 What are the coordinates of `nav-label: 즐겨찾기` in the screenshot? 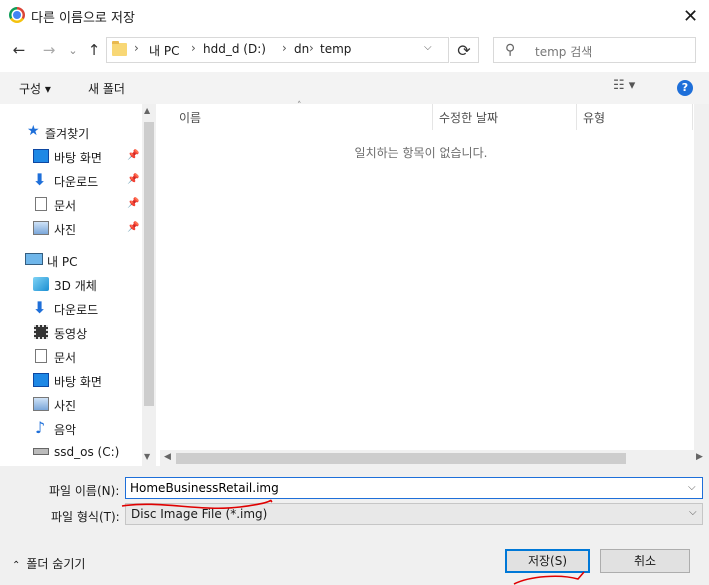 It's located at (67, 134).